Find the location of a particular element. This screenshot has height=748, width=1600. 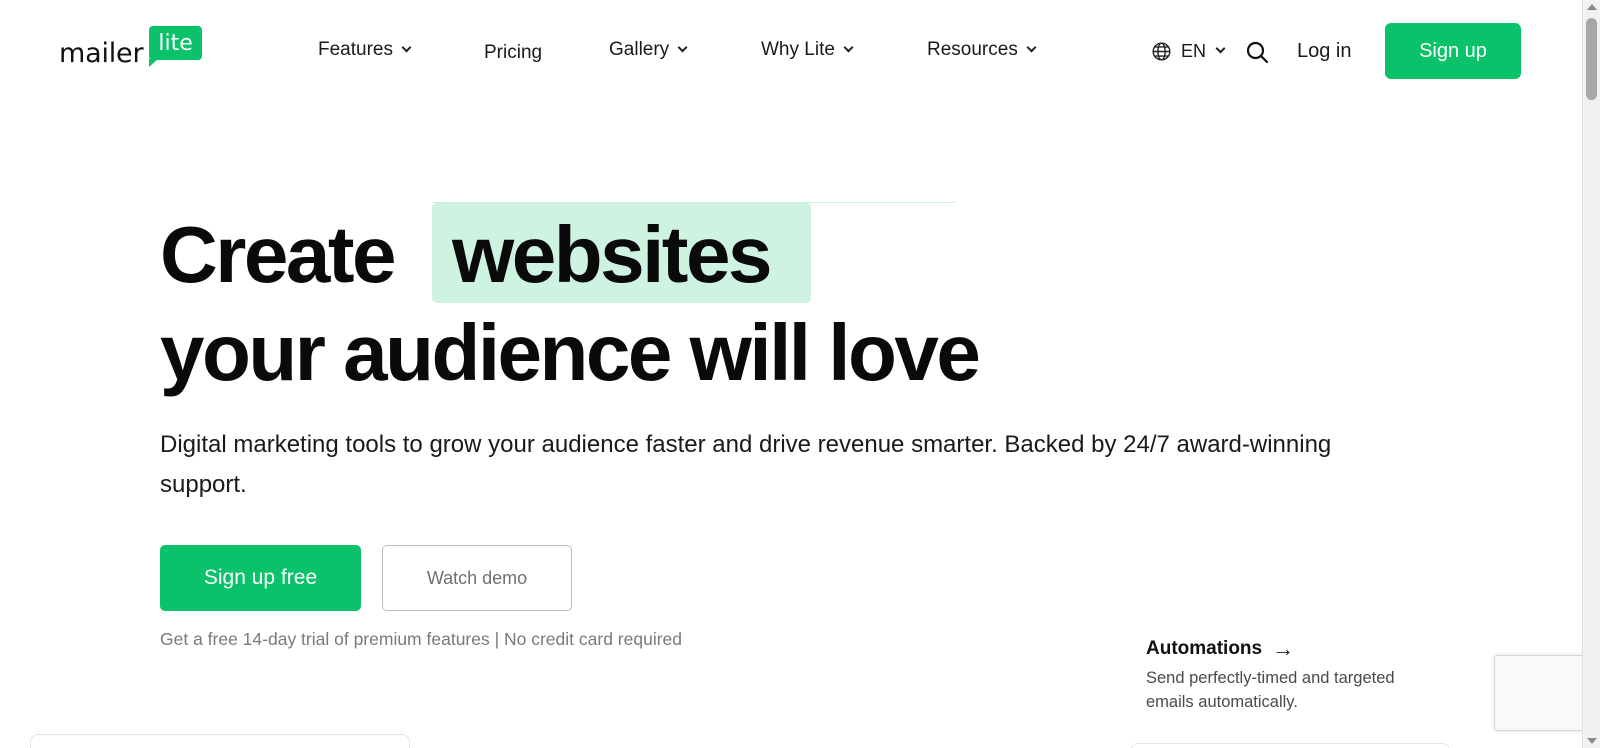

scroll-up-arrow-icon is located at coordinates (1592, 7).